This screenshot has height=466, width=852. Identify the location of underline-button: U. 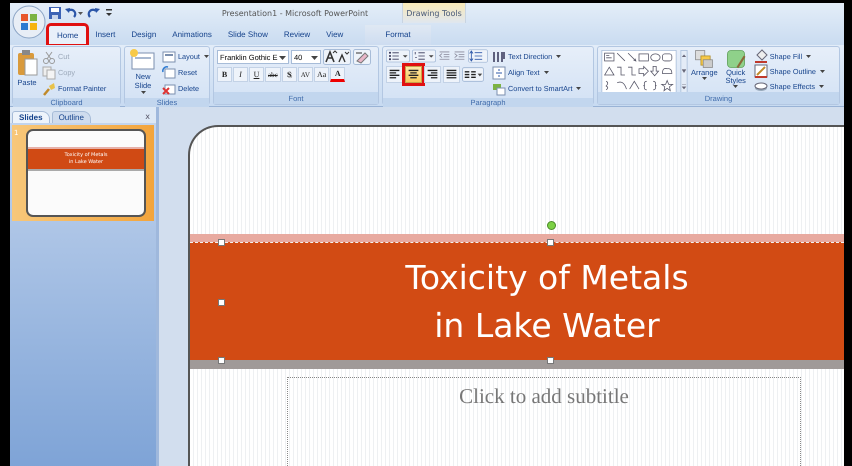
(256, 74).